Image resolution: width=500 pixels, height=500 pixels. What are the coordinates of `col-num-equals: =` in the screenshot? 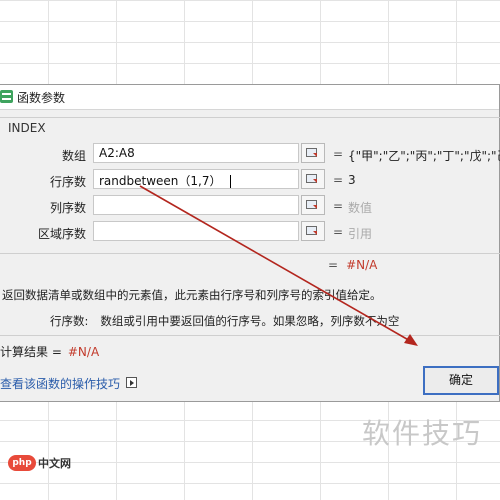 It's located at (338, 206).